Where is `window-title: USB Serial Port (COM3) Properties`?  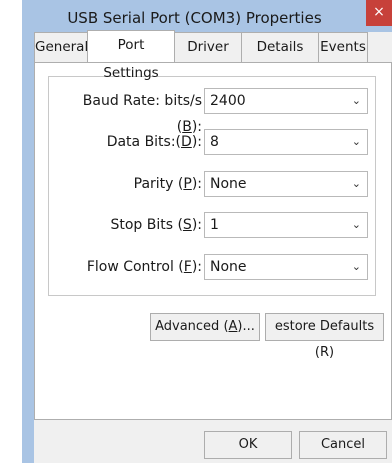
window-title: USB Serial Port (COM3) Properties is located at coordinates (194, 18).